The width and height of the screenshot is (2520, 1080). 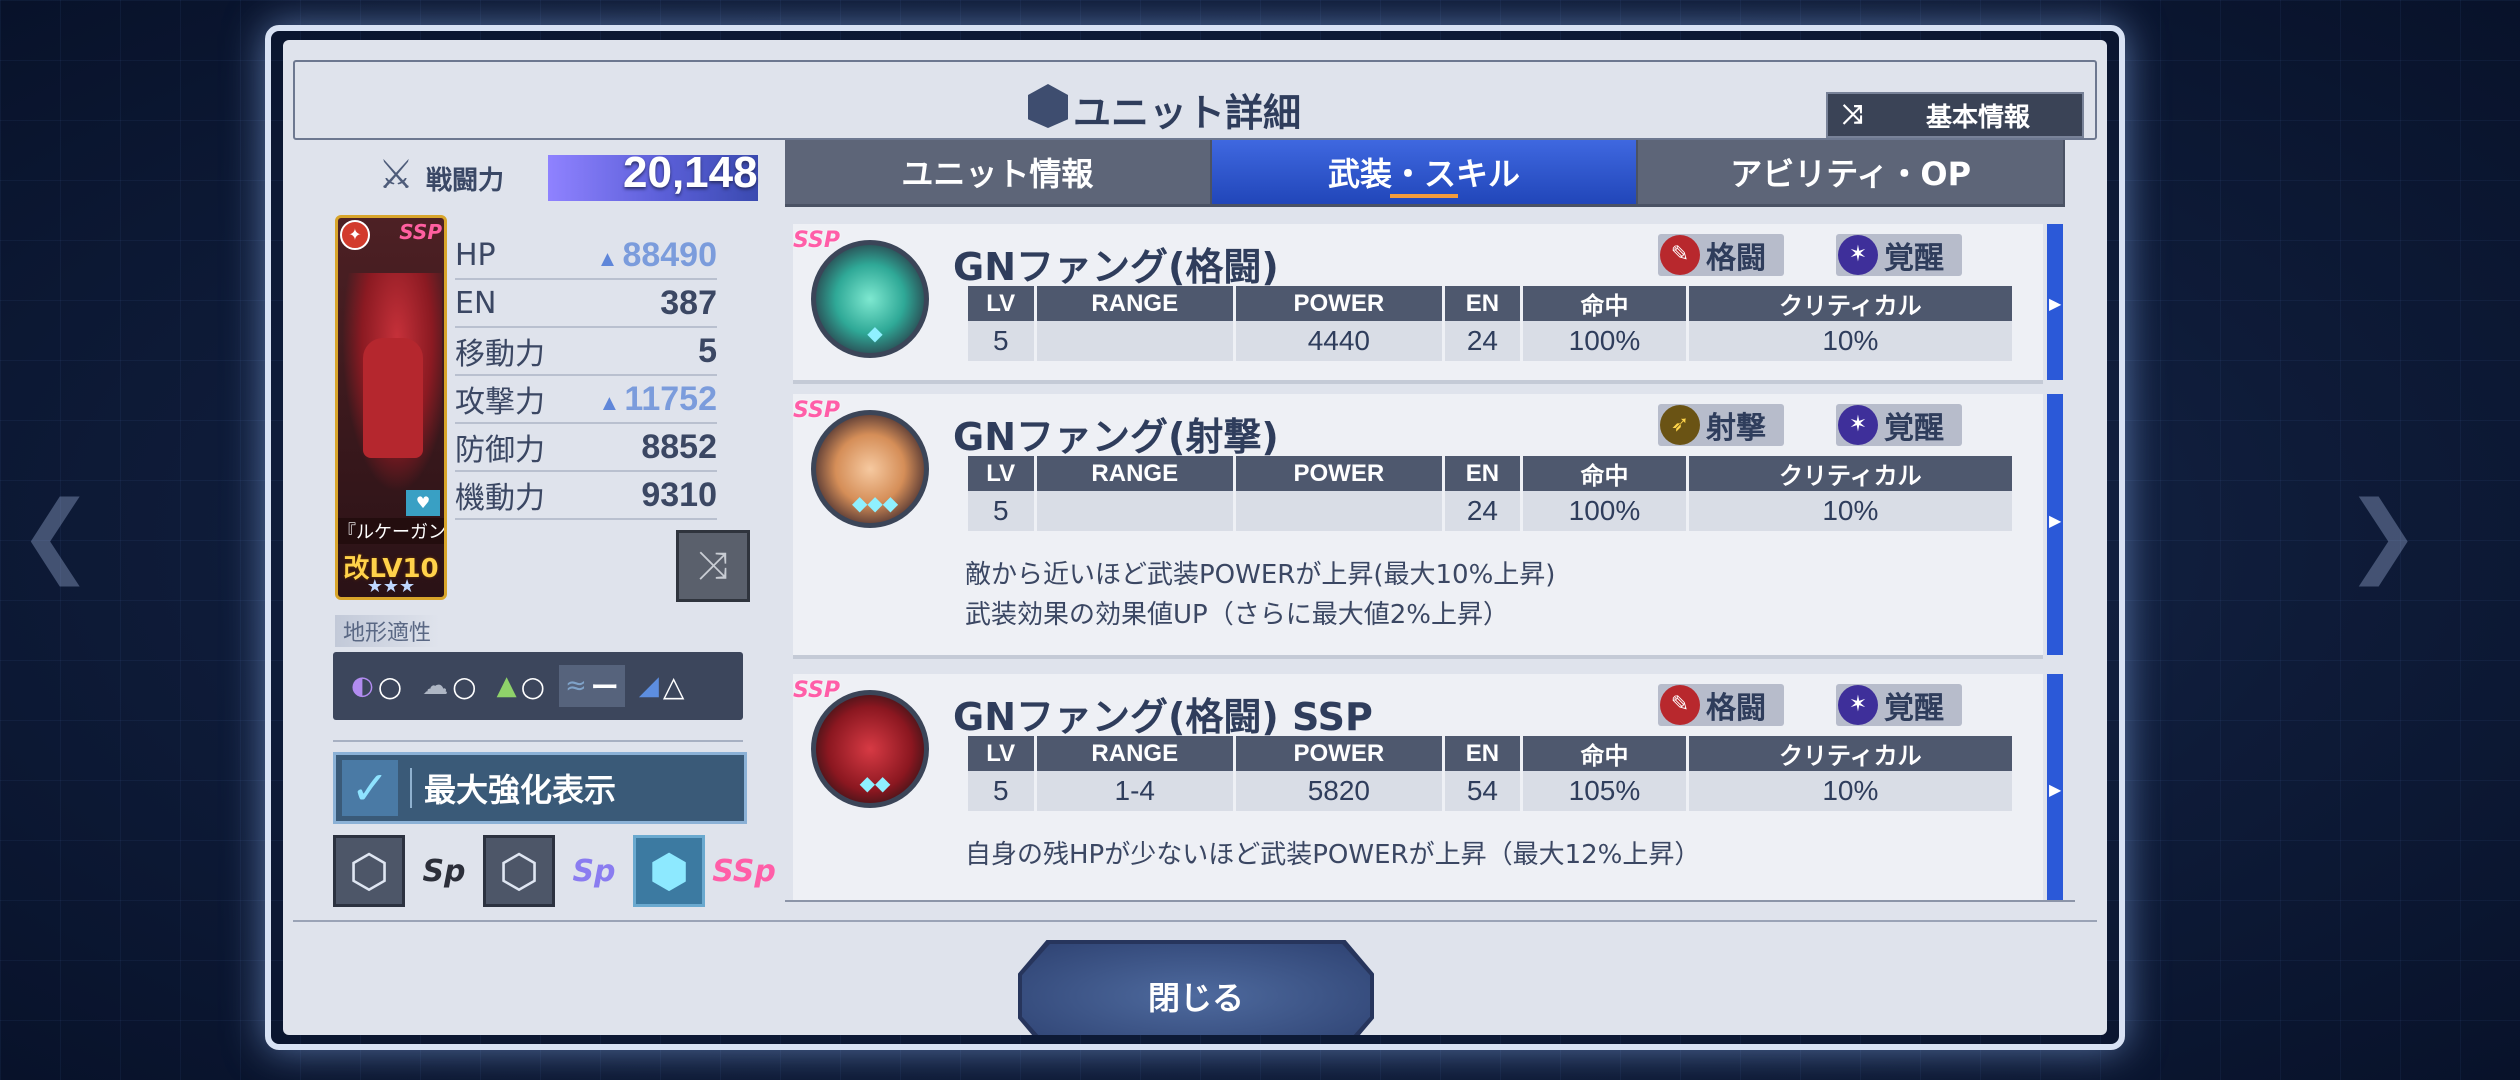 I want to click on stat-row: 防御力 8852, so click(x=586, y=448).